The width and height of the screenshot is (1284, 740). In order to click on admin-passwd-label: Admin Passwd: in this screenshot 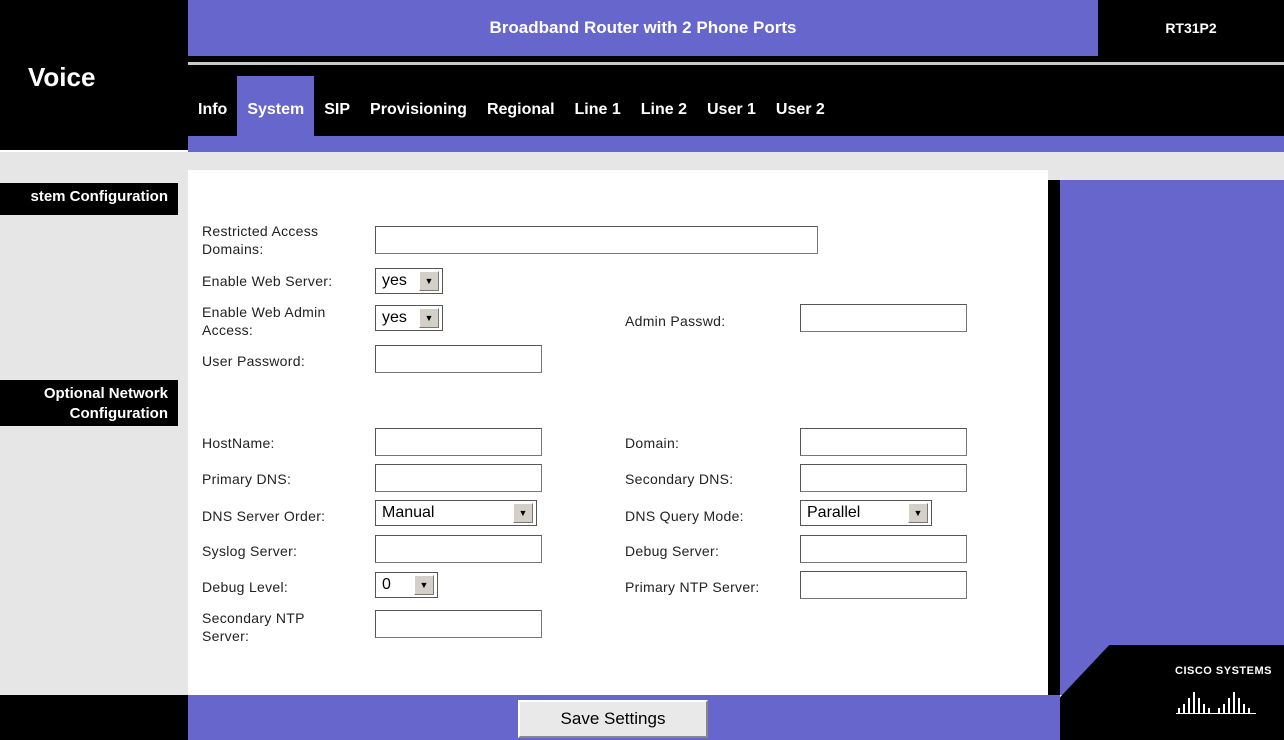, I will do `click(675, 321)`.